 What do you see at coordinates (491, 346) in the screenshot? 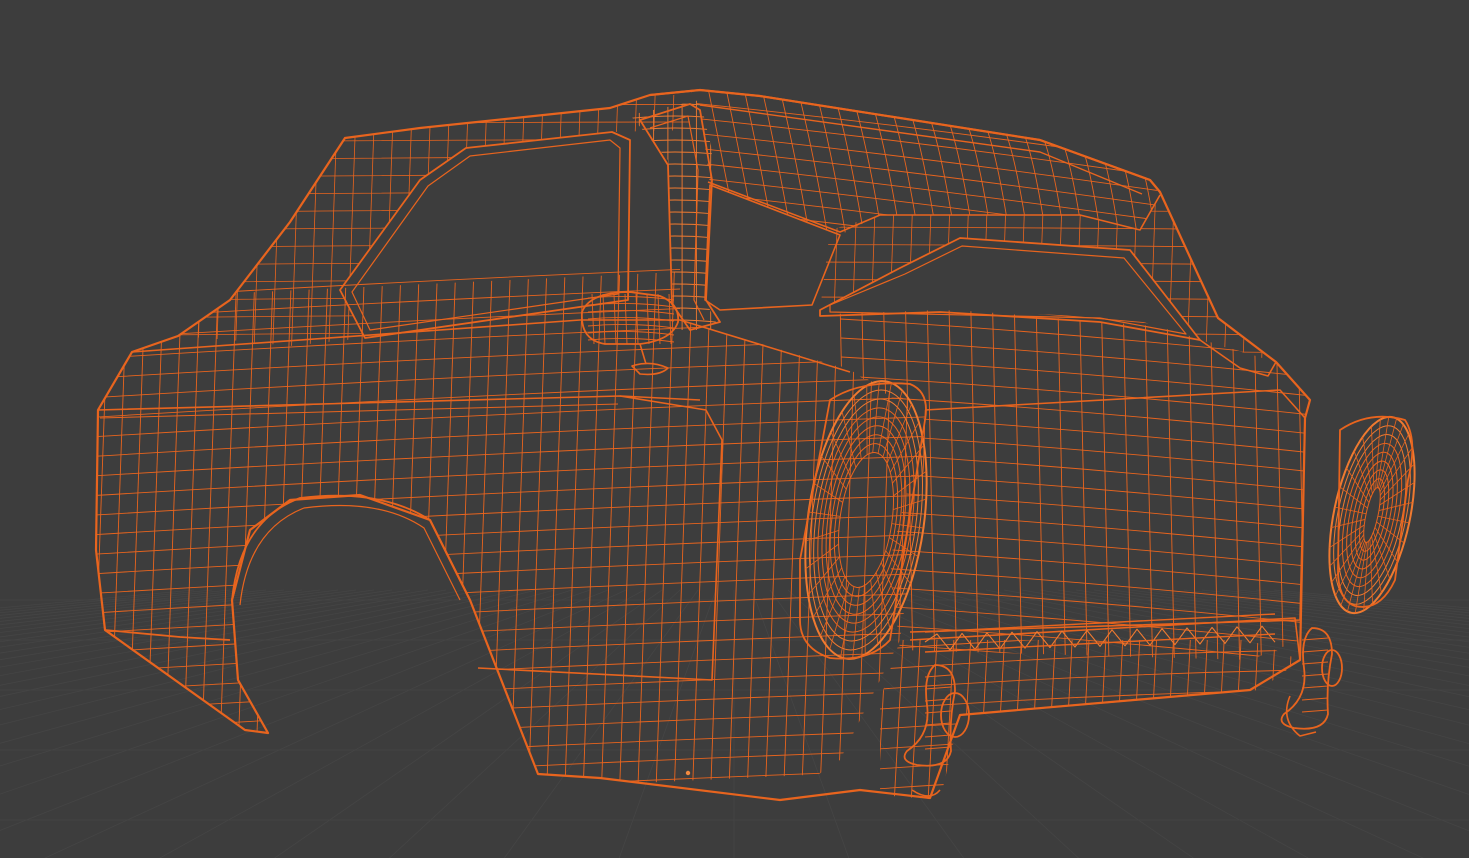
I see `shoulder-edge` at bounding box center [491, 346].